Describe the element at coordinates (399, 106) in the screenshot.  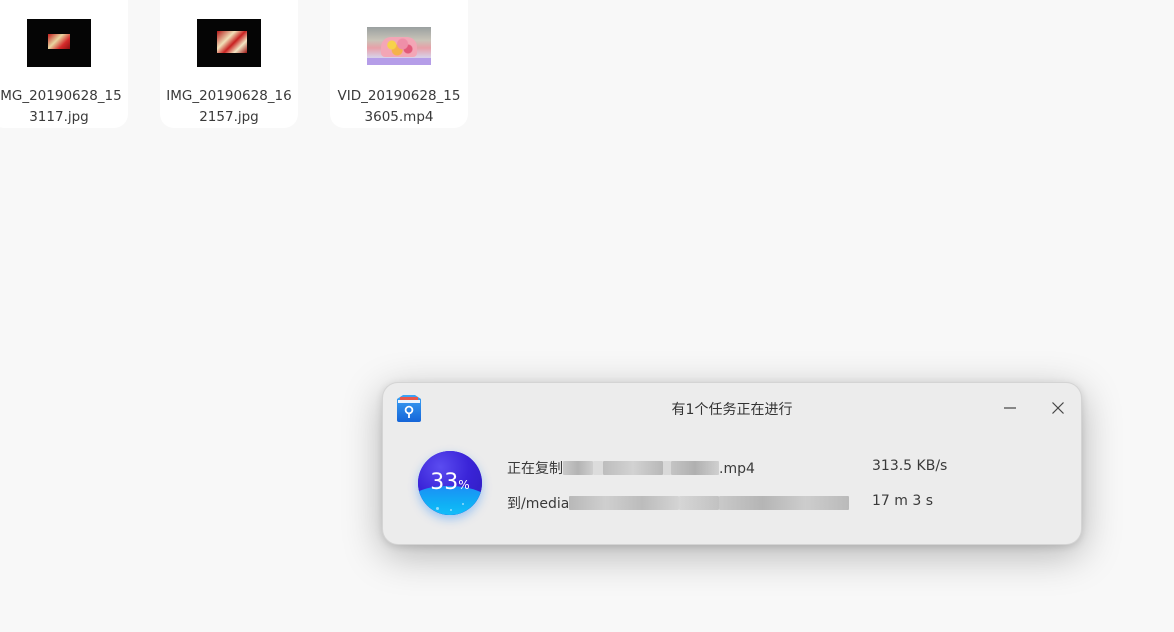
I see `file-name: VID_20190628_153605.mp4` at that location.